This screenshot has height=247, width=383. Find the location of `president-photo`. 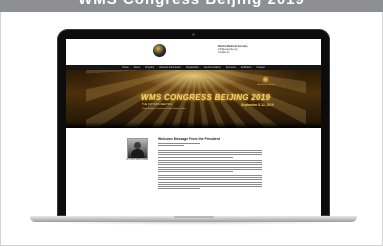

president-photo is located at coordinates (137, 148).